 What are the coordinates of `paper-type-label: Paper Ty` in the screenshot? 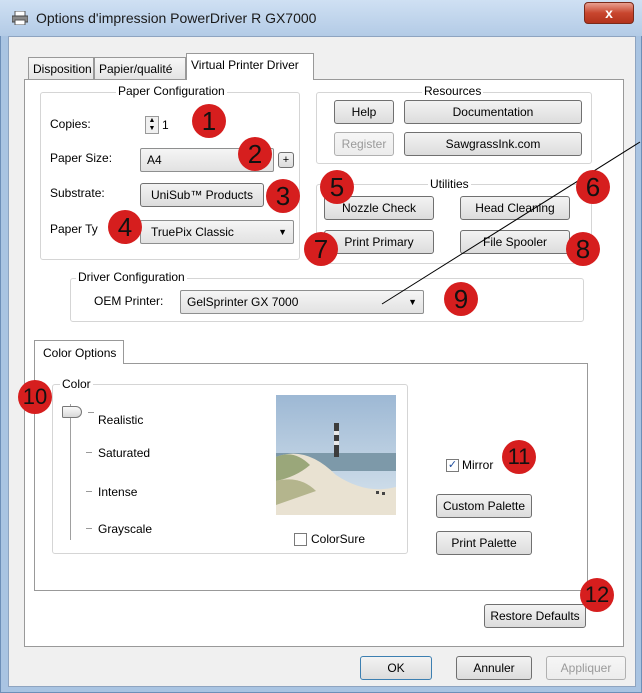 It's located at (74, 229).